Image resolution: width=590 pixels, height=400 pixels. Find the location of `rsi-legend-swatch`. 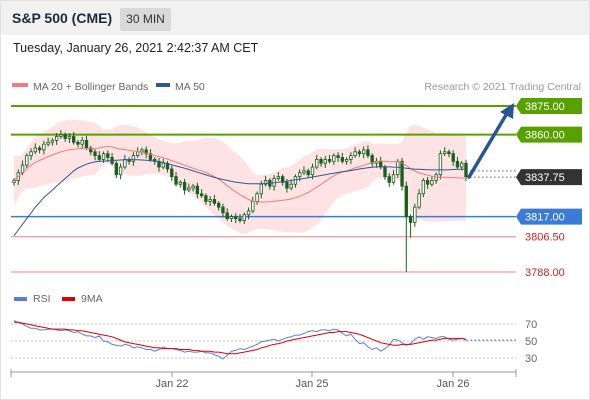

rsi-legend-swatch is located at coordinates (20, 299).